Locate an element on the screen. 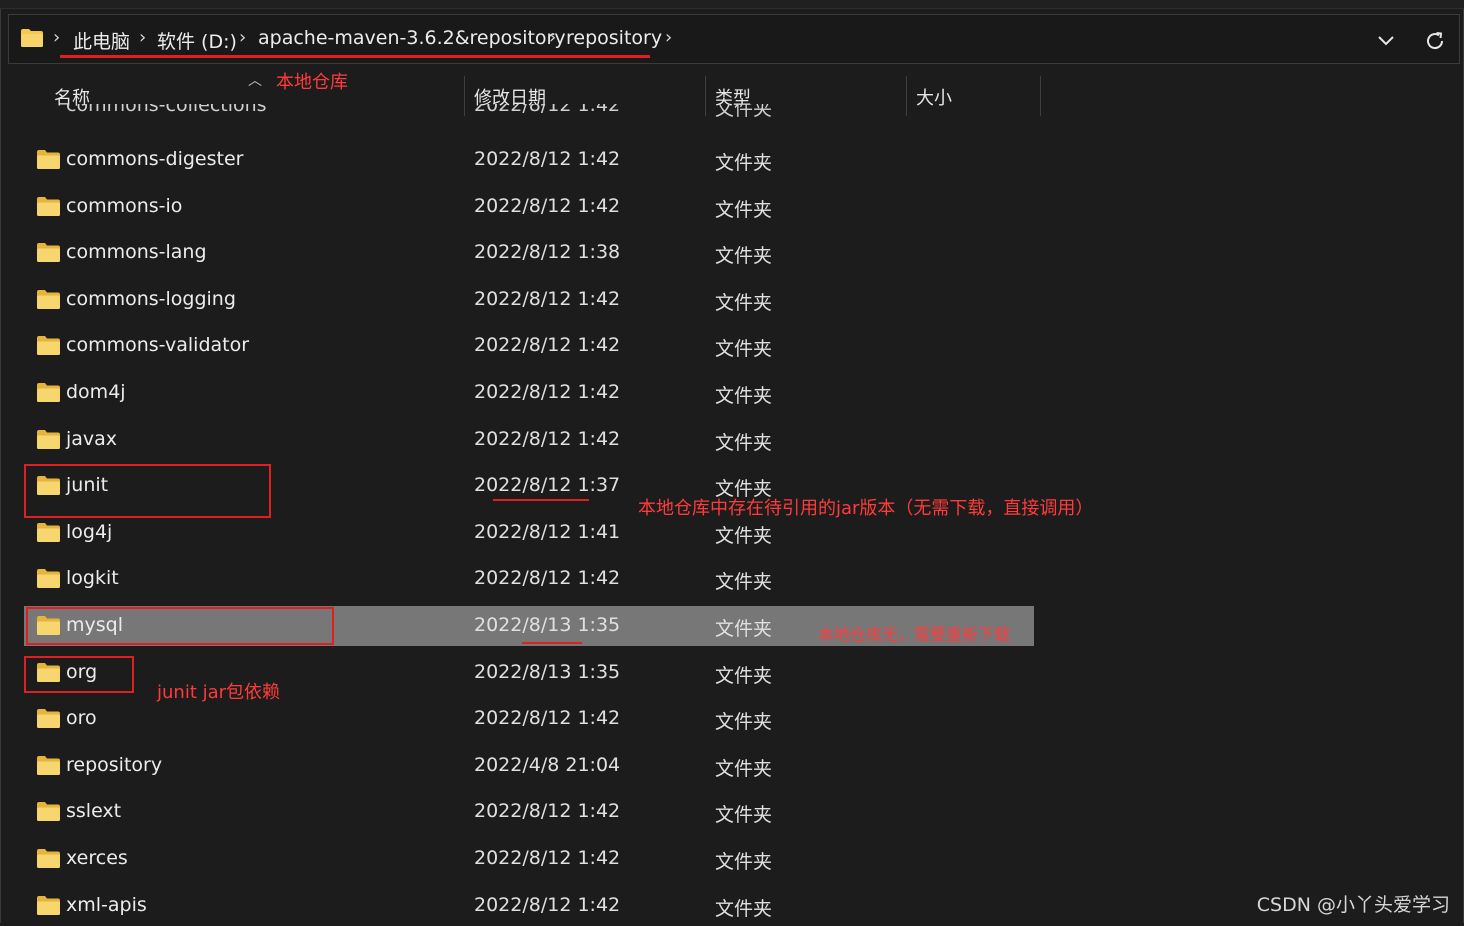  breadcrumb-this-pc: 此电脑 is located at coordinates (101, 40).